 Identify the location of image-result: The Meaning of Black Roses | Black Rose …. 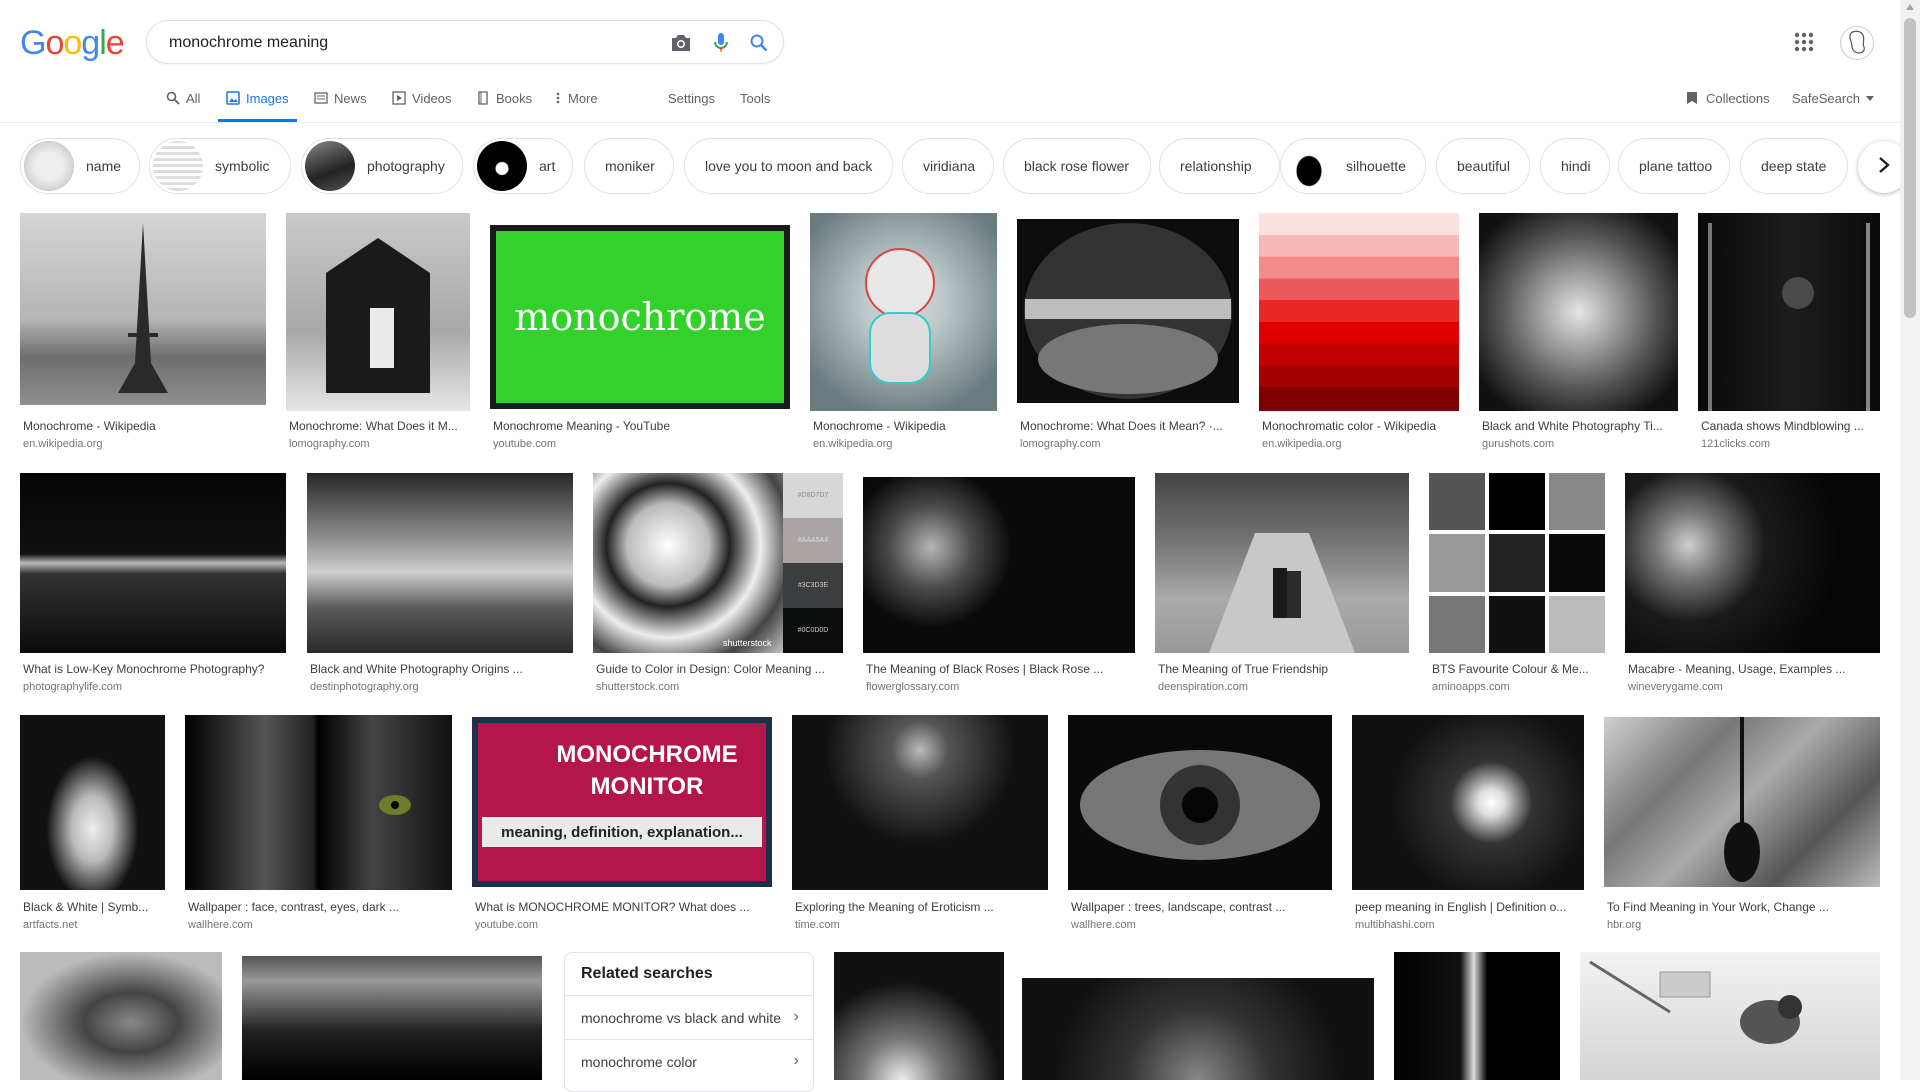
(999, 585).